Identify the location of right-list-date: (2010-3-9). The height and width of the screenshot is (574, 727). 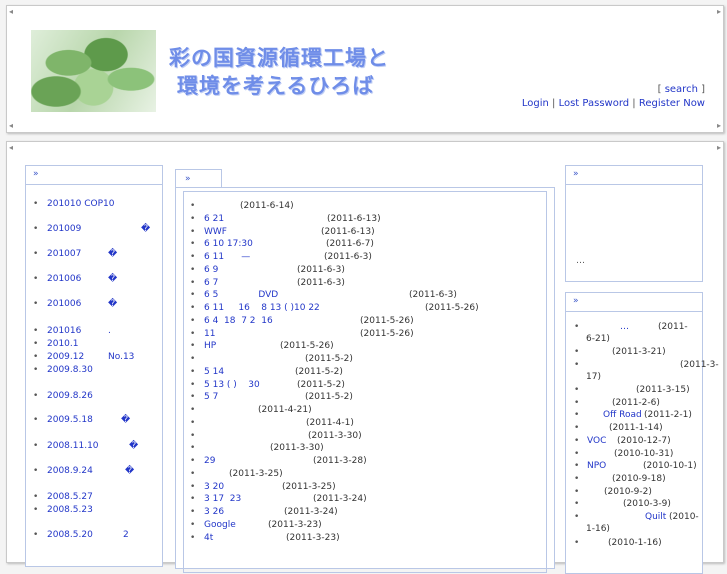
(647, 504).